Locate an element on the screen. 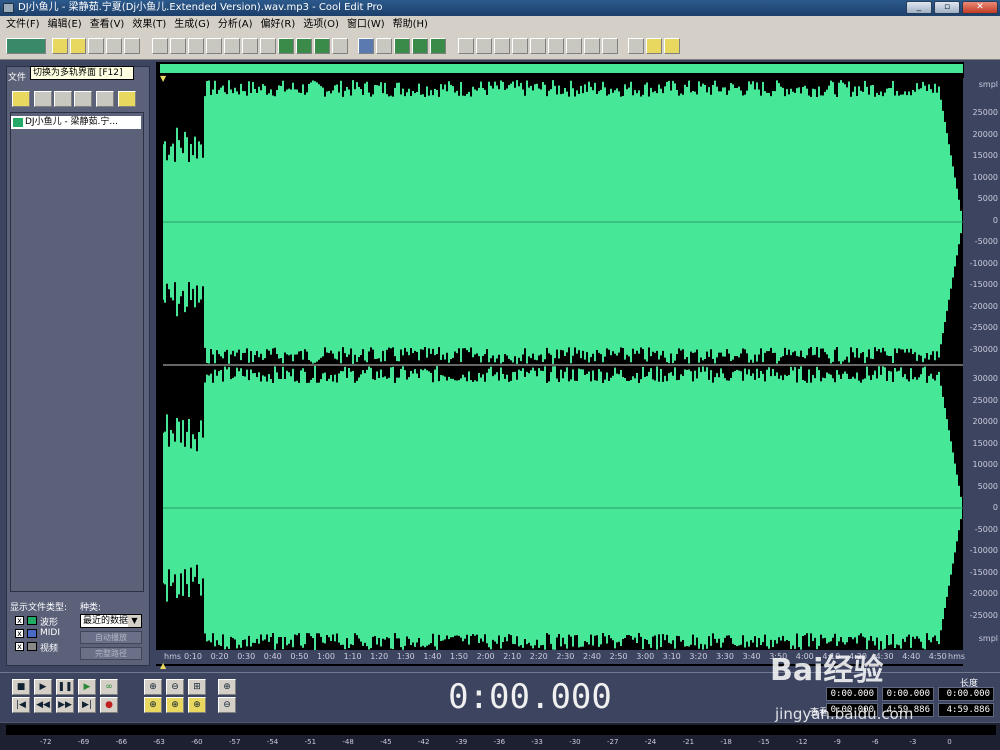  save-icon is located at coordinates (96, 46).